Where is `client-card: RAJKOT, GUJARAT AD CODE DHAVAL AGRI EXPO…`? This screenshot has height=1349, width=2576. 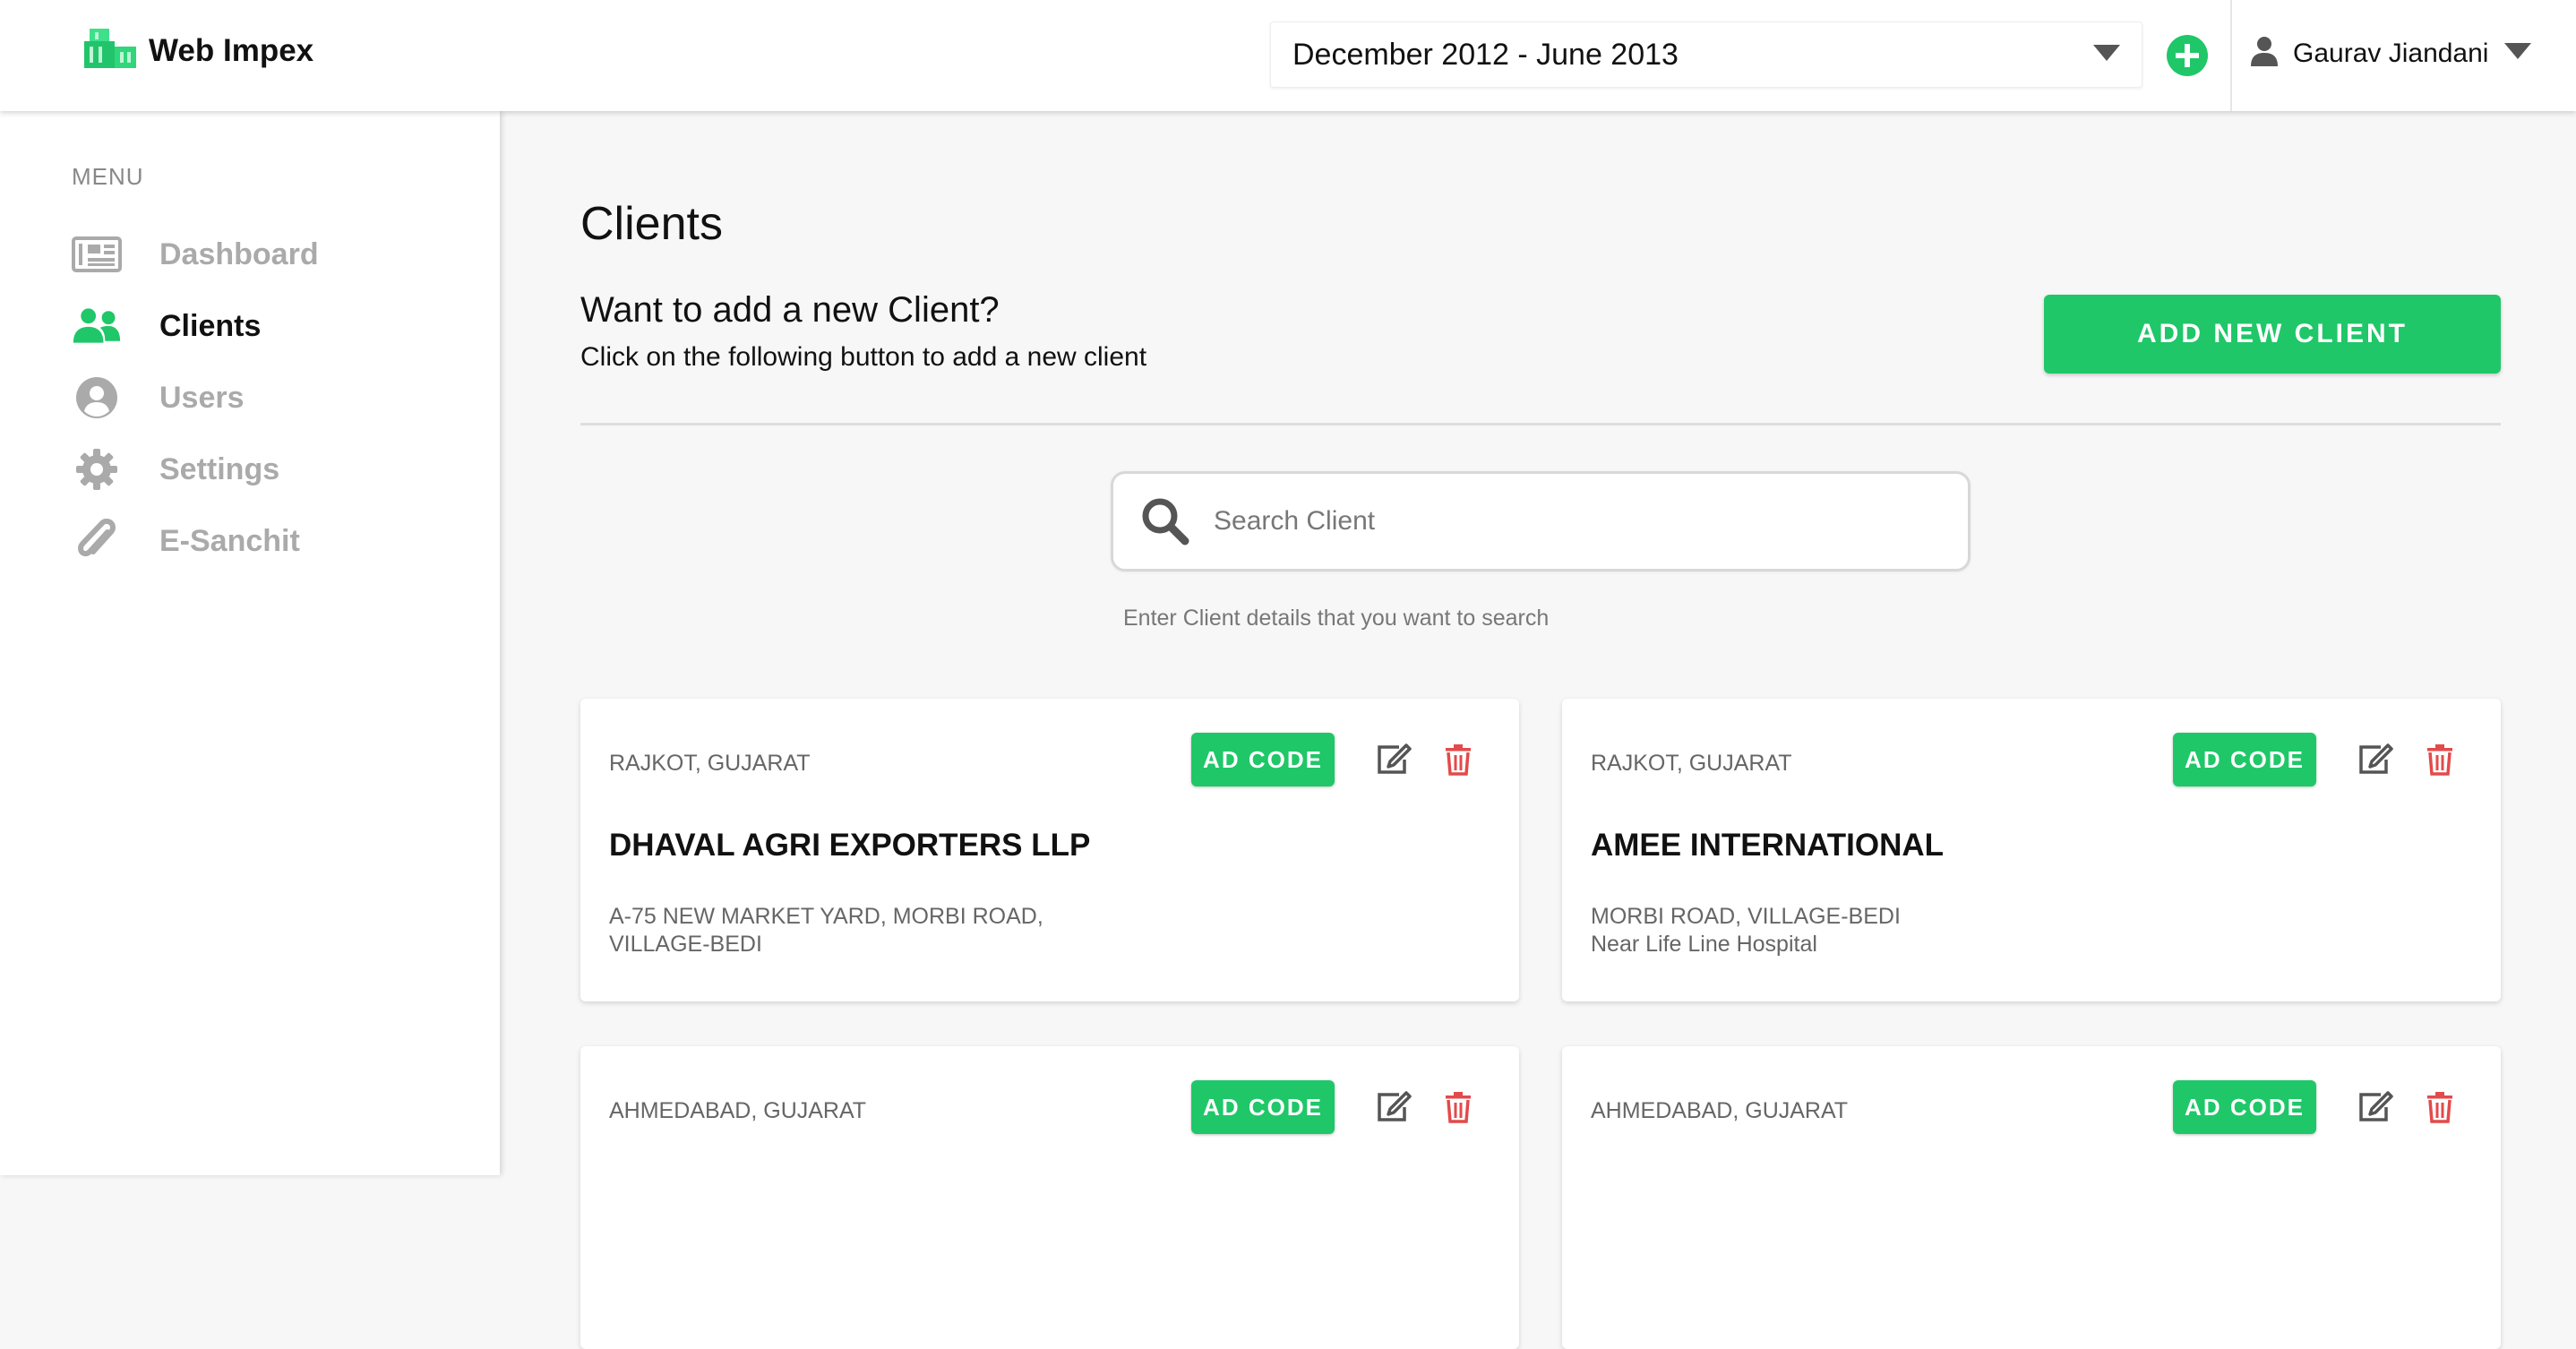
client-card: RAJKOT, GUJARAT AD CODE DHAVAL AGRI EXPO… is located at coordinates (1049, 850).